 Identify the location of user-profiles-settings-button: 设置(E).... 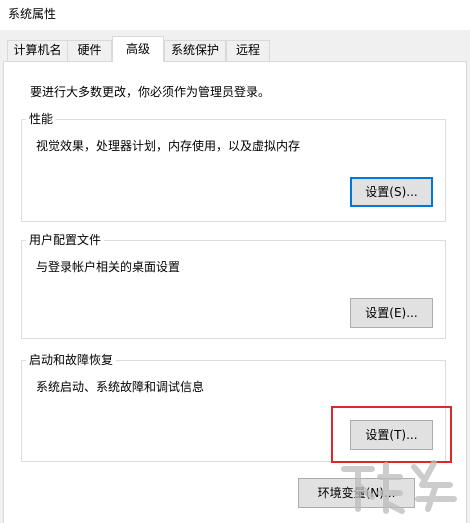
(391, 313).